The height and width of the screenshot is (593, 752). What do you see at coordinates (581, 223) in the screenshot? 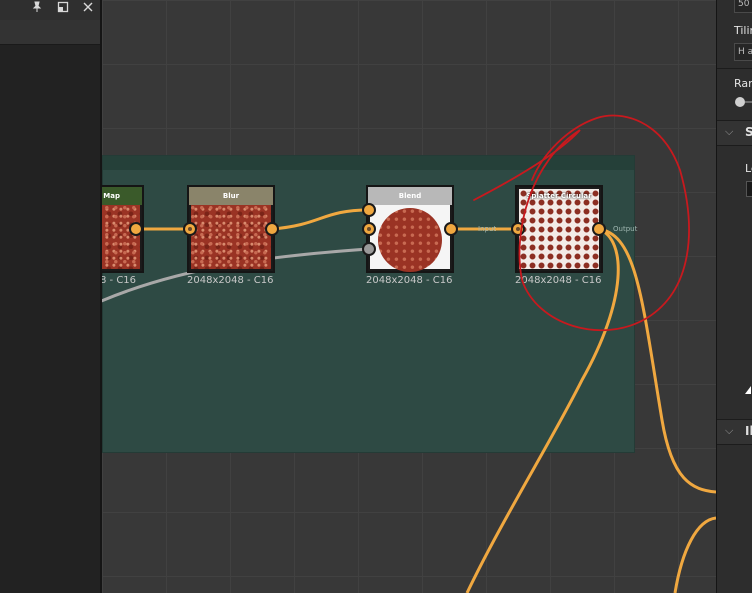
I see `red-annotation-scribble` at bounding box center [581, 223].